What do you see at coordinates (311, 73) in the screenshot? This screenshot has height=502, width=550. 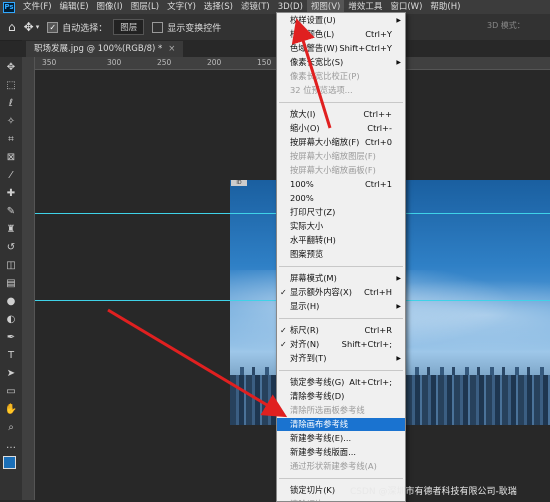 I see `annotation-arrow-top` at bounding box center [311, 73].